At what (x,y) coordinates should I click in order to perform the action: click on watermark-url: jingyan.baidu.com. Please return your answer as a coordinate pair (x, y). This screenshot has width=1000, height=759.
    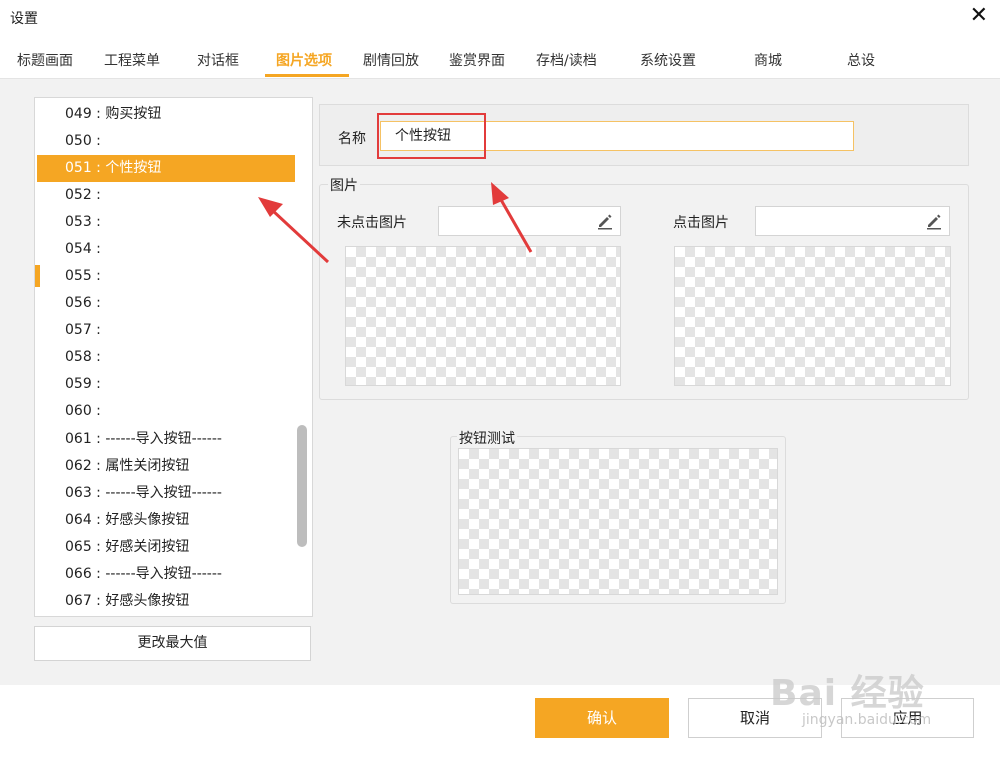
    Looking at the image, I should click on (867, 720).